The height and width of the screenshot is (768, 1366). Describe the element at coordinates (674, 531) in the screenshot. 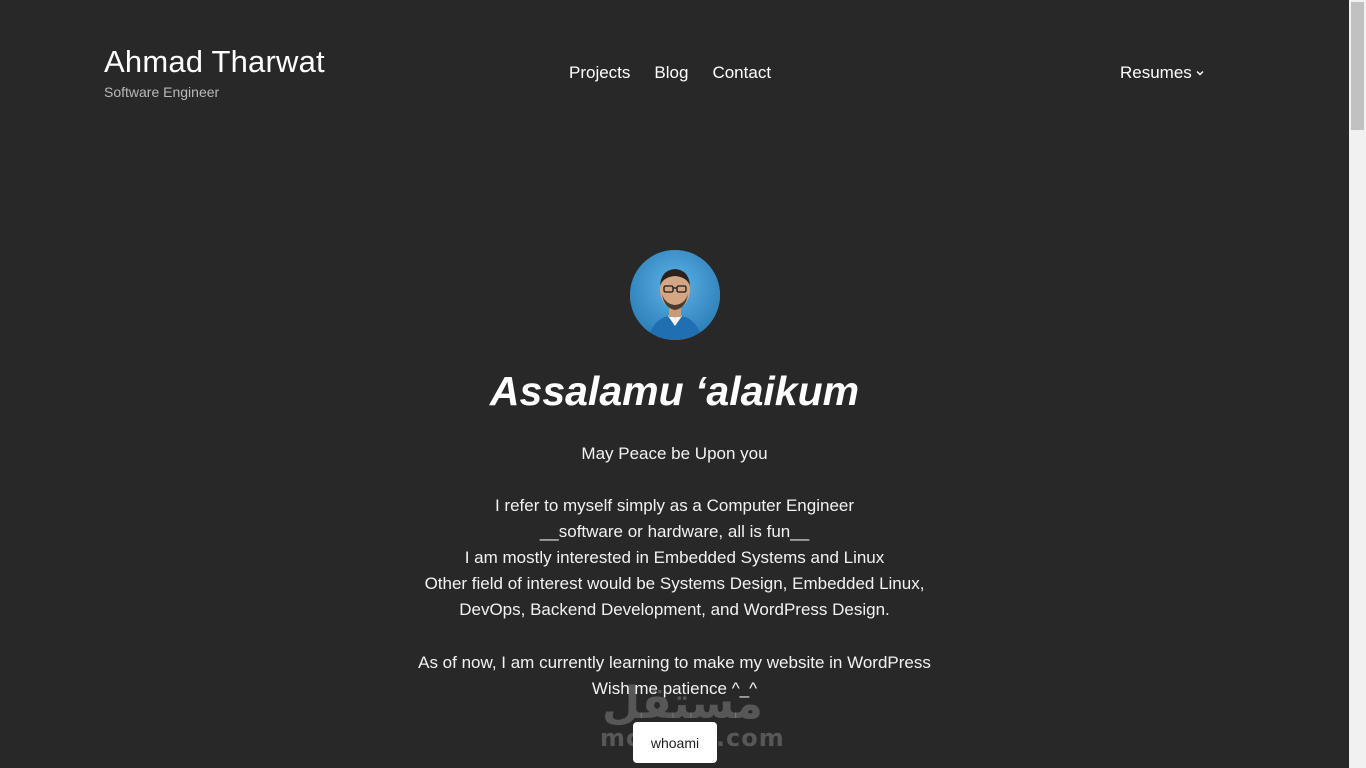

I see `bio-line: __software or hardware, all is fun__` at that location.